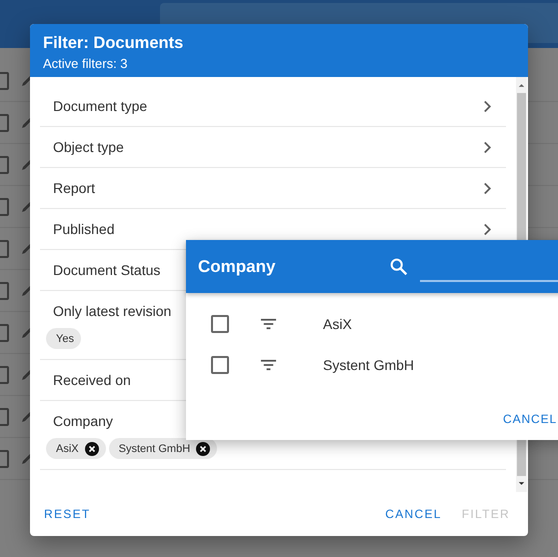 The image size is (558, 557). What do you see at coordinates (106, 270) in the screenshot?
I see `filter-label: Document Status` at bounding box center [106, 270].